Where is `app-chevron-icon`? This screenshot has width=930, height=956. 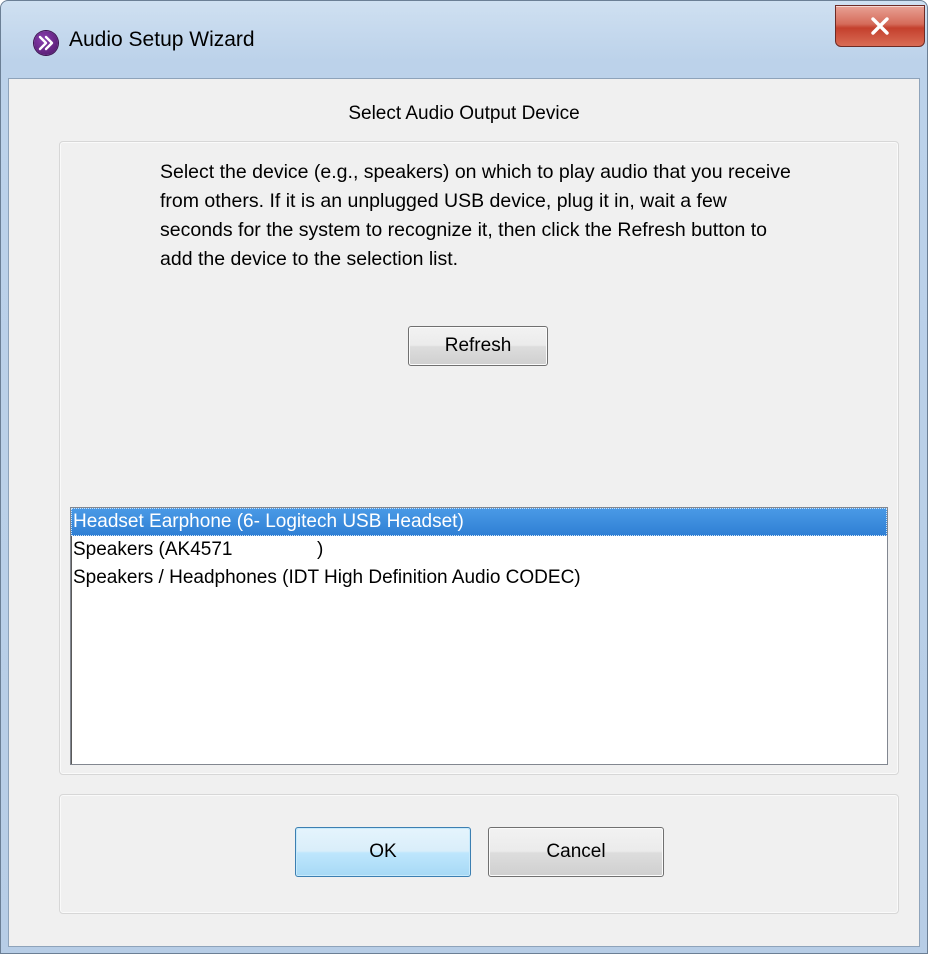
app-chevron-icon is located at coordinates (46, 43).